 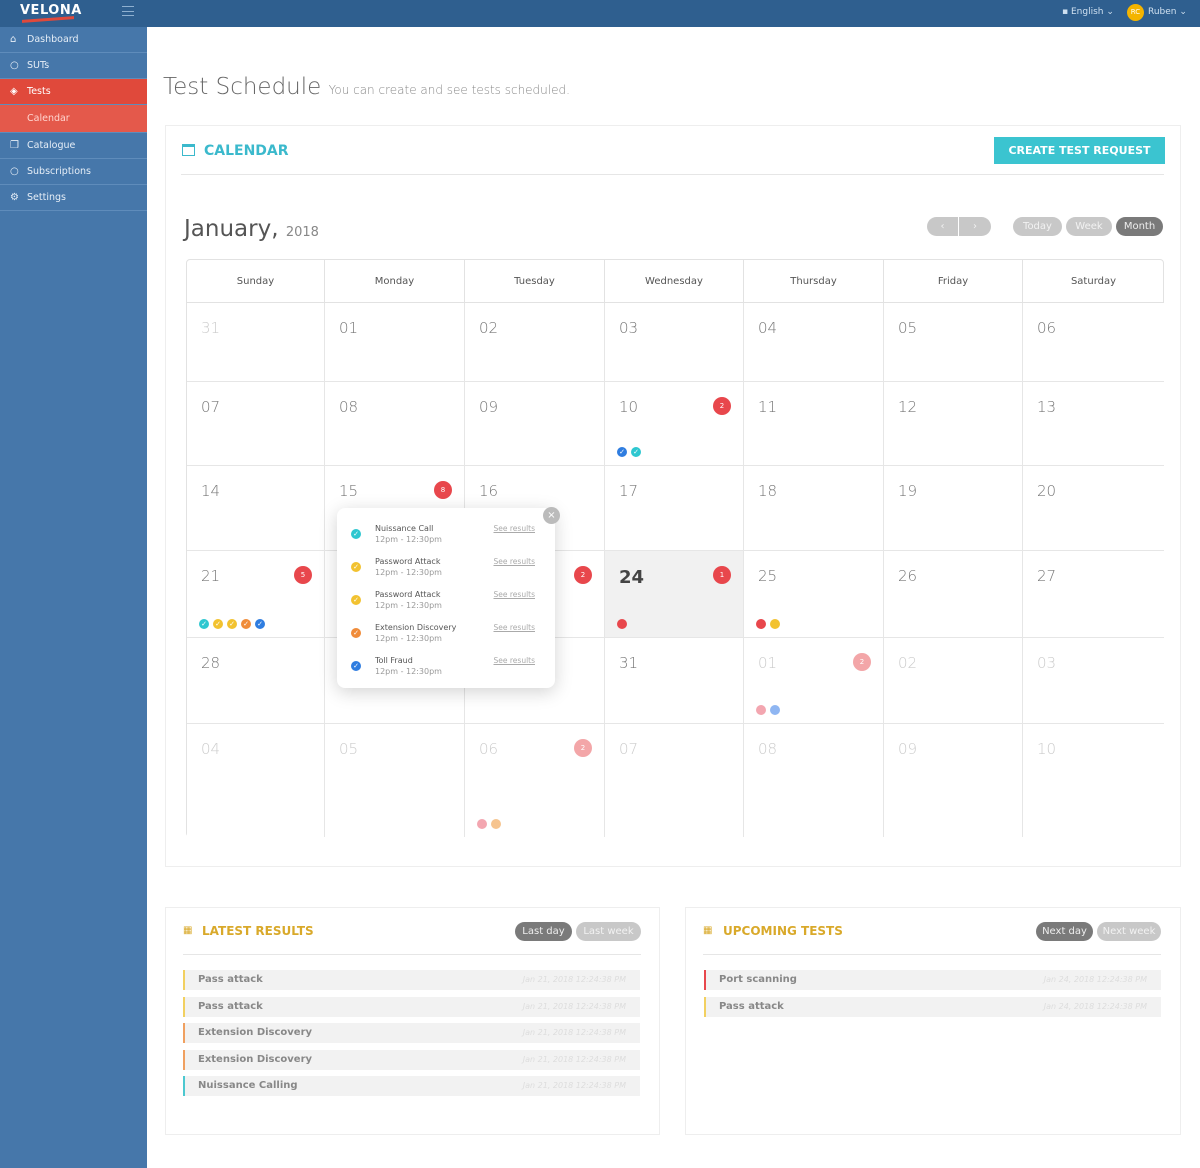 I want to click on sidebar-item-suts: ○ SUTs, so click(x=73, y=66).